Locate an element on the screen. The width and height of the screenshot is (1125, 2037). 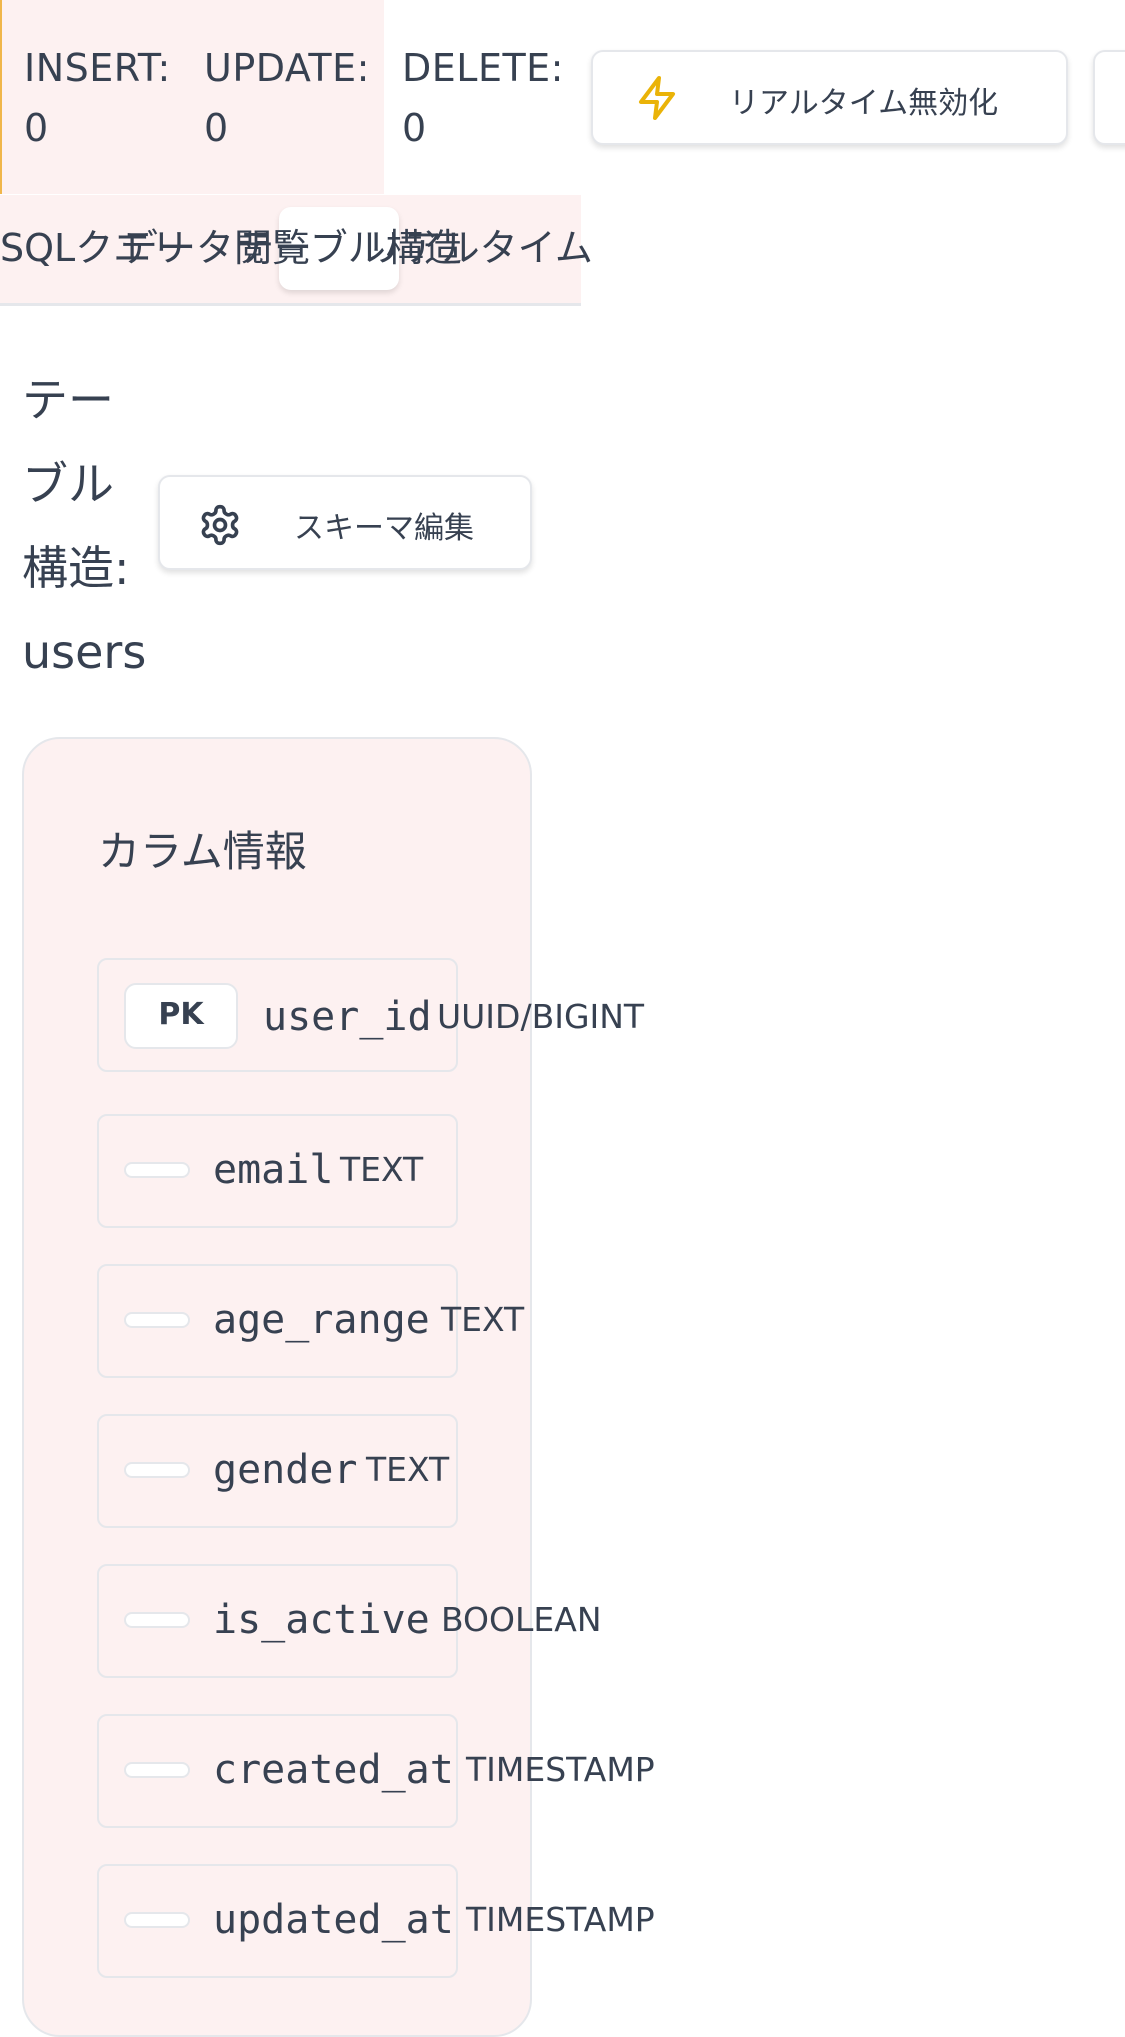
column-name: updated_at is located at coordinates (333, 1920).